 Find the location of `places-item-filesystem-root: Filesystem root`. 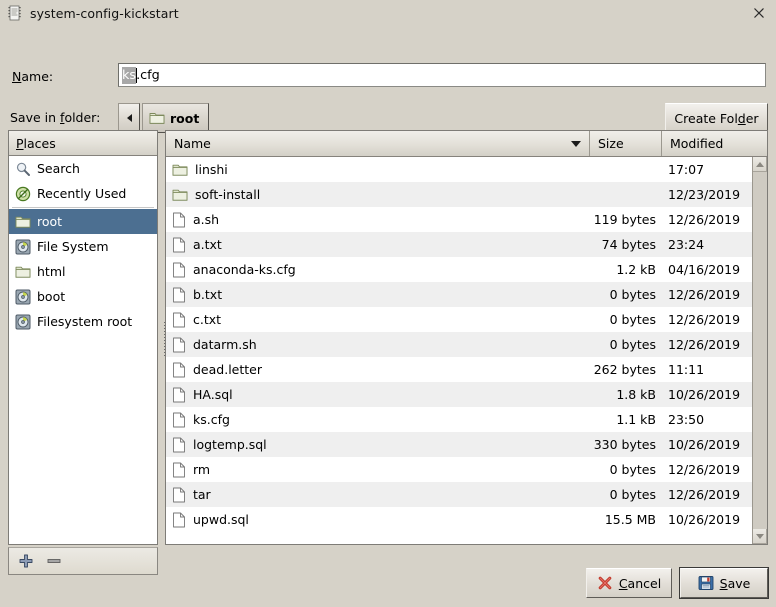

places-item-filesystem-root: Filesystem root is located at coordinates (83, 321).